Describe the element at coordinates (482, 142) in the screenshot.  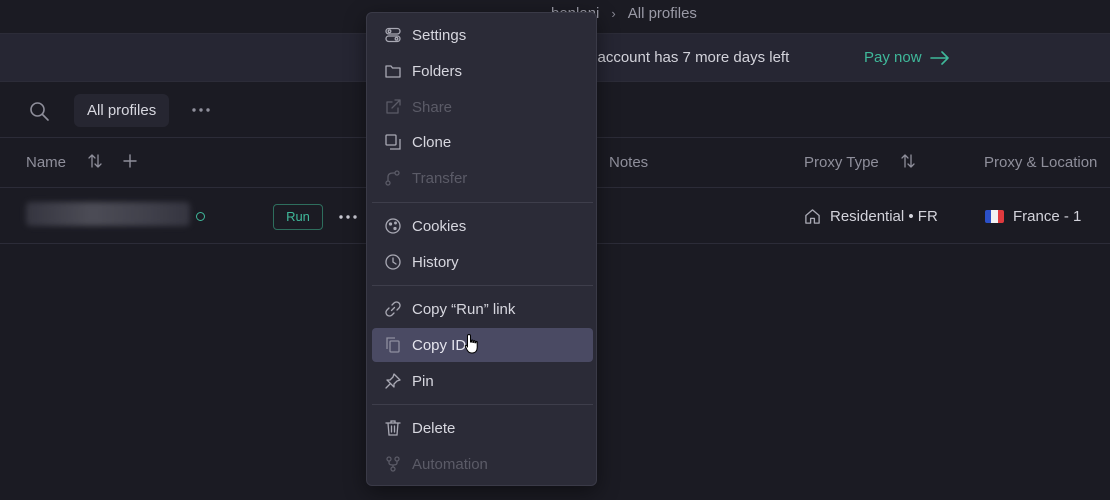
I see `menu-item-clone: Clone` at that location.